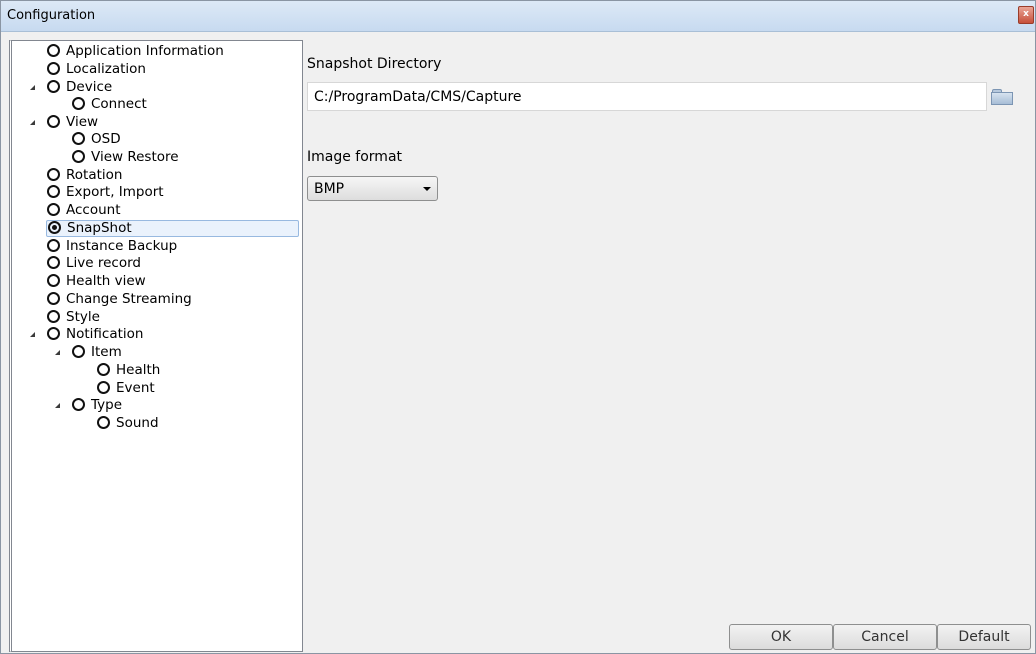  Describe the element at coordinates (135, 51) in the screenshot. I see `tree-item-application-information: Application Information` at that location.